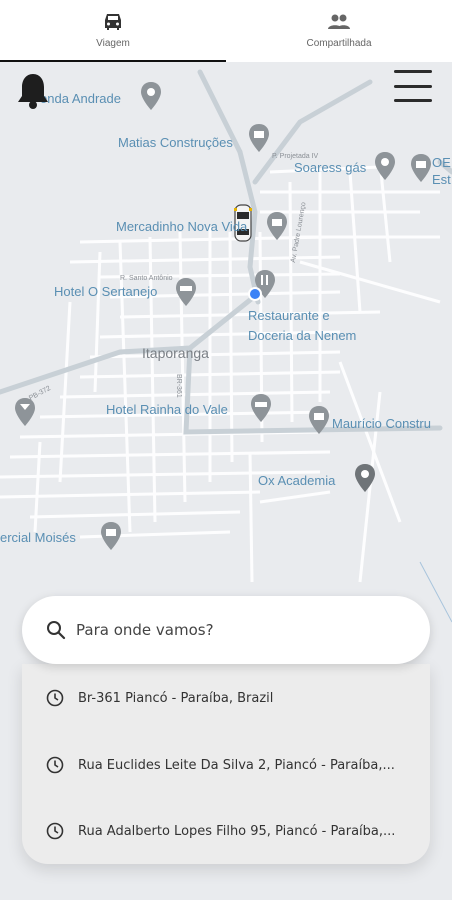  Describe the element at coordinates (297, 480) in the screenshot. I see `map-label: Ox Academia` at that location.